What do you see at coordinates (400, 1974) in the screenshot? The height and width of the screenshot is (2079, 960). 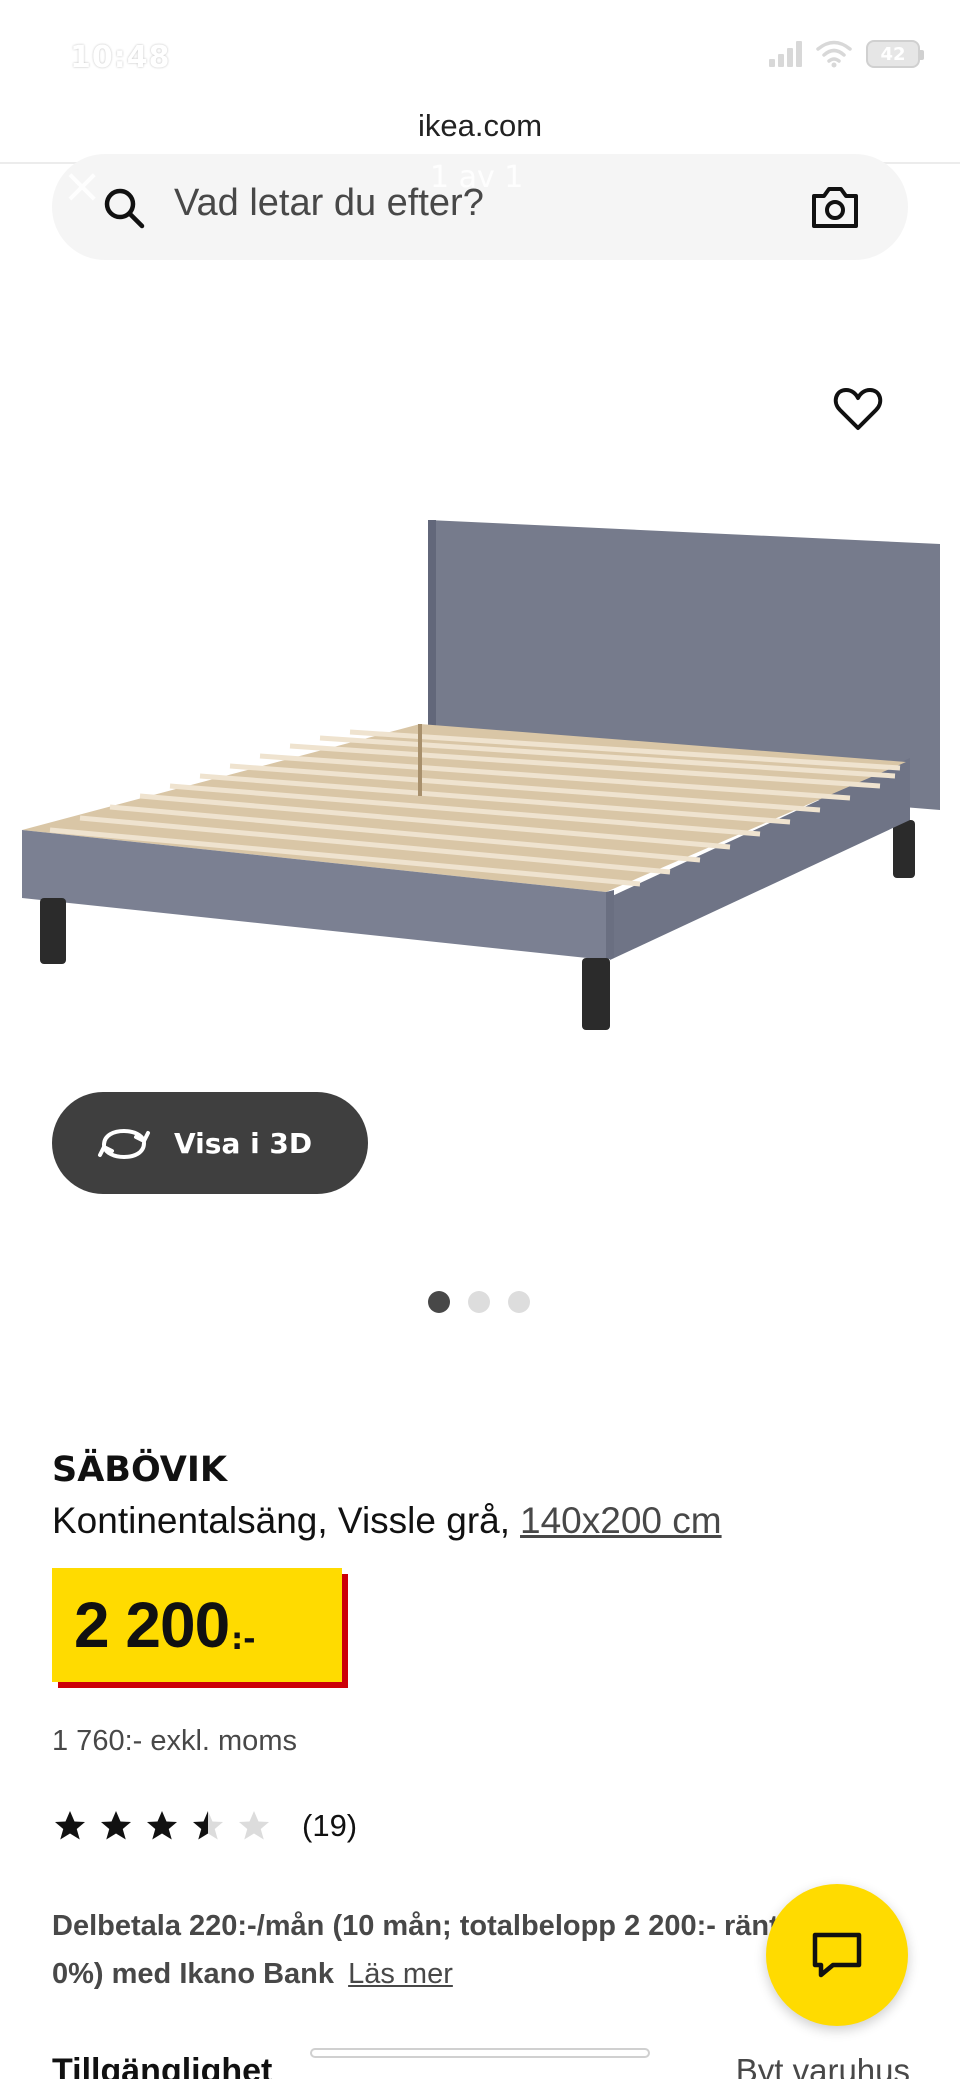 I see `read-more-link: Läs mer` at bounding box center [400, 1974].